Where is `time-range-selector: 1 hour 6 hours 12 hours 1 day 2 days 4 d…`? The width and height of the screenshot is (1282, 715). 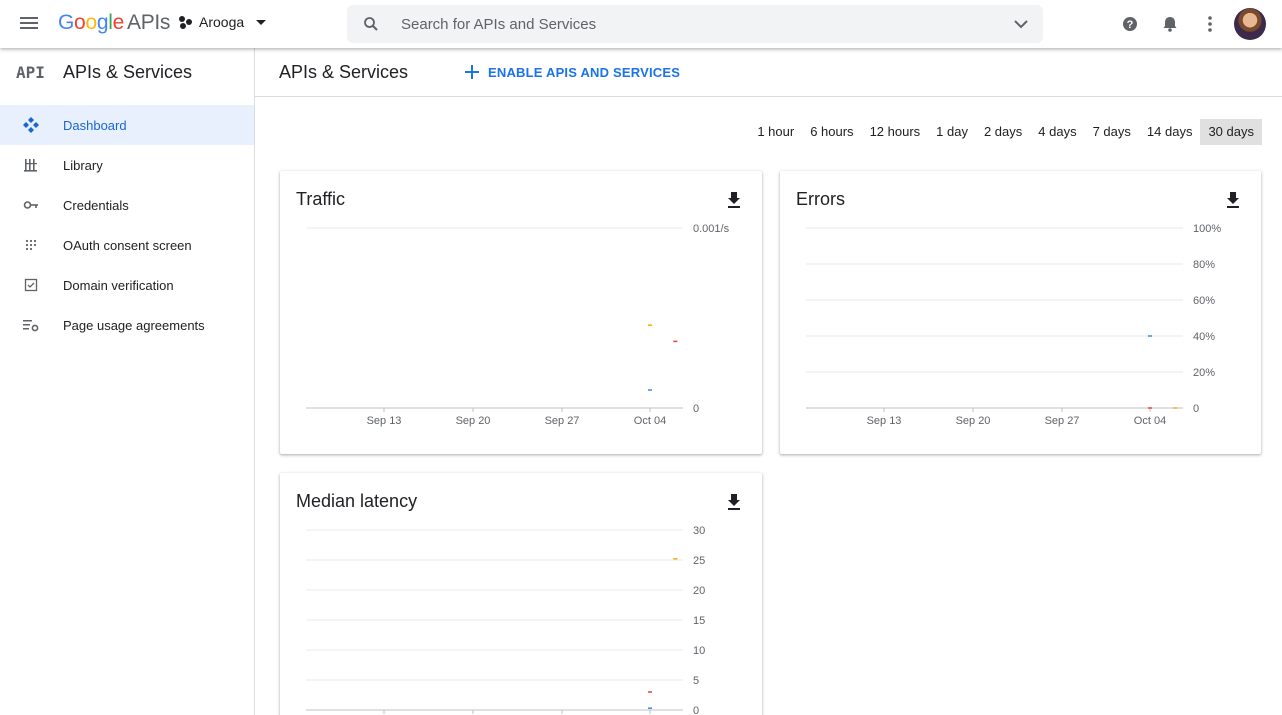
time-range-selector: 1 hour 6 hours 12 hours 1 day 2 days 4 d… is located at coordinates (1005, 132).